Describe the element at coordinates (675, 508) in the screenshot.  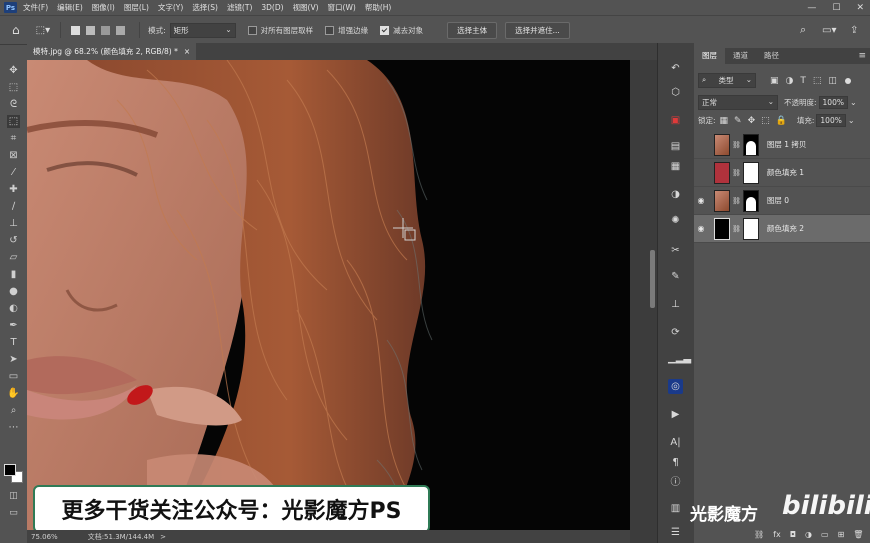
I see `glyphs-panel-icon: ▥` at that location.